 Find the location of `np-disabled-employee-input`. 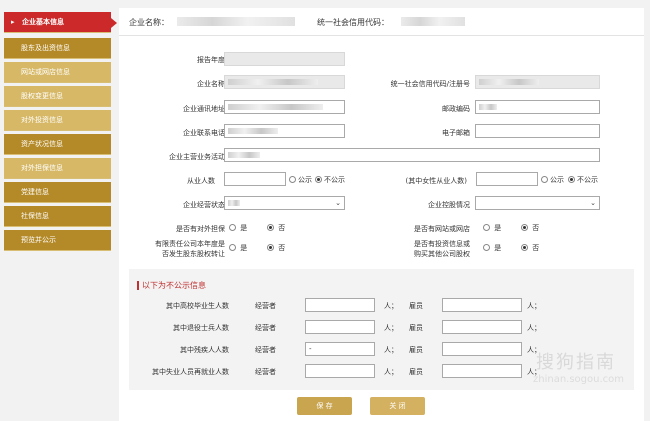

np-disabled-employee-input is located at coordinates (482, 349).